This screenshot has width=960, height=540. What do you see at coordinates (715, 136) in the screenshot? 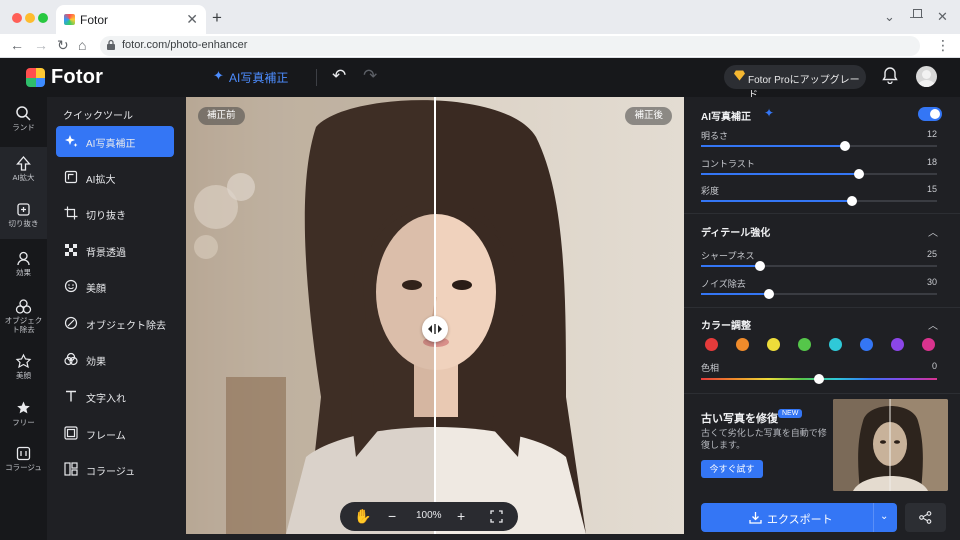
I see `slider-label: 明るさ` at bounding box center [715, 136].